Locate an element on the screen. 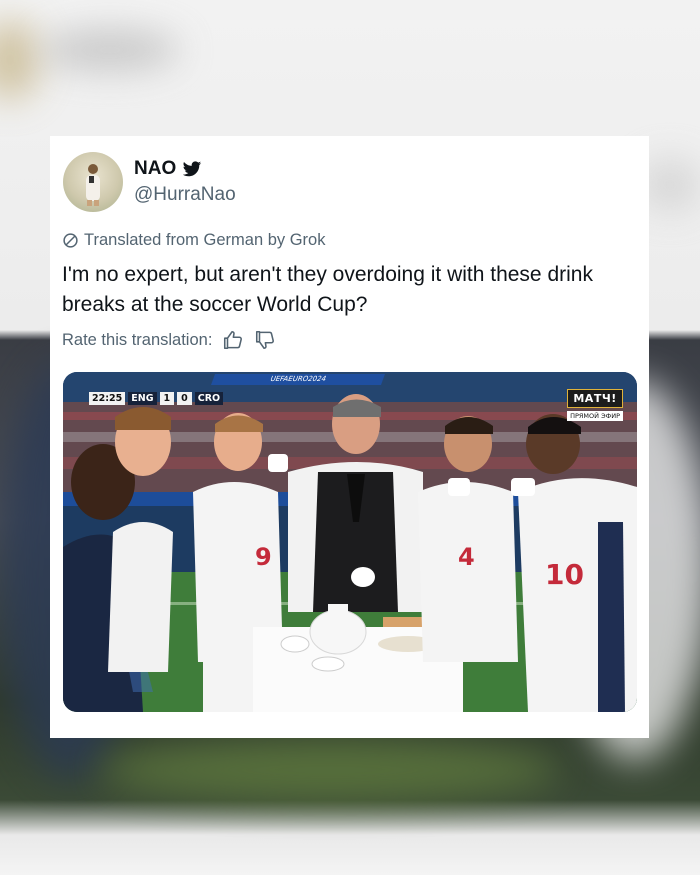  away-score: 0 is located at coordinates (184, 398).